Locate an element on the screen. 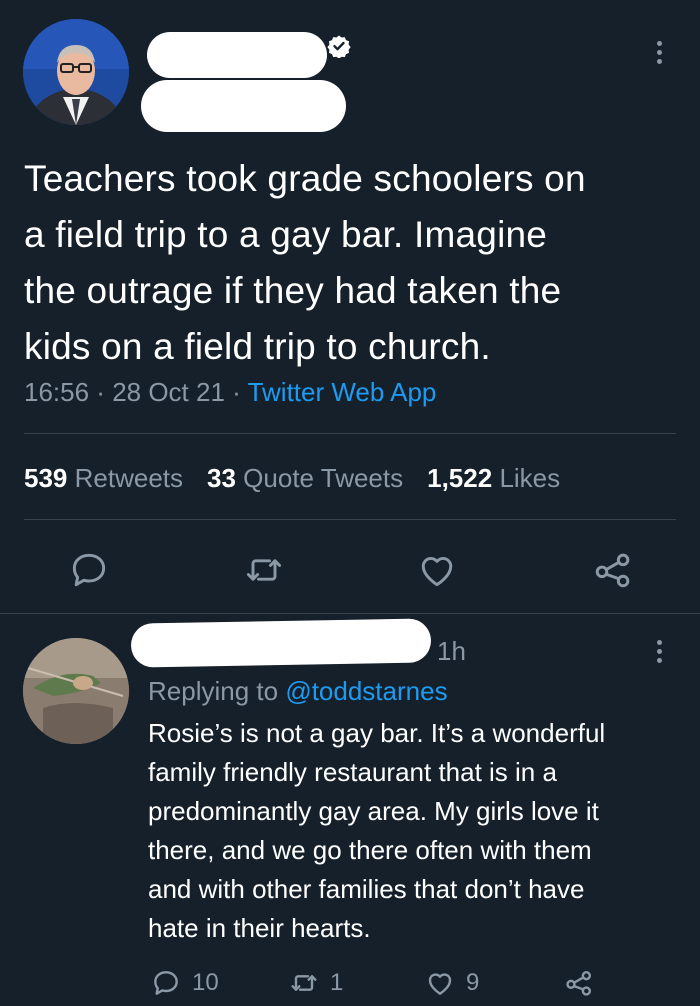 Image resolution: width=700 pixels, height=1006 pixels. retweets-stat: 539 Retweets is located at coordinates (103, 478).